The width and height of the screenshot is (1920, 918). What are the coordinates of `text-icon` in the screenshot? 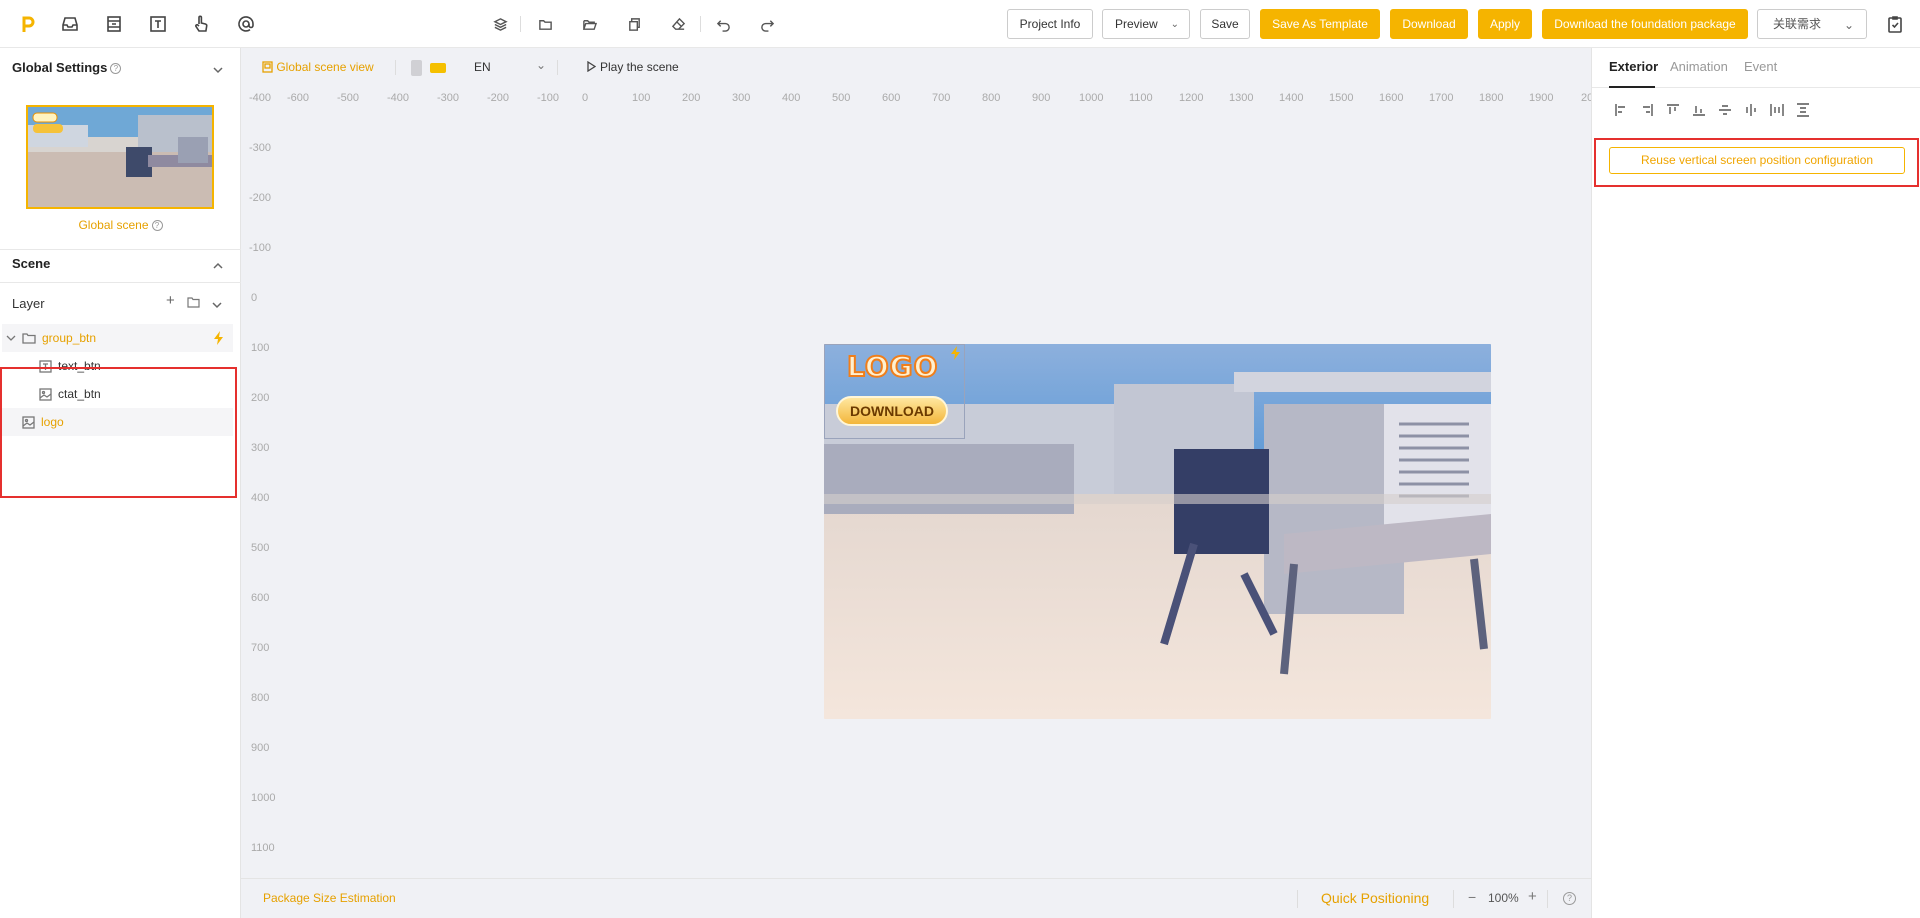 It's located at (158, 24).